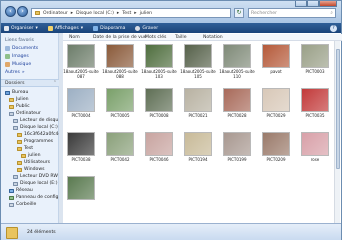 The width and height of the screenshot is (342, 240). I want to click on file-name: PICT0028, so click(237, 115).